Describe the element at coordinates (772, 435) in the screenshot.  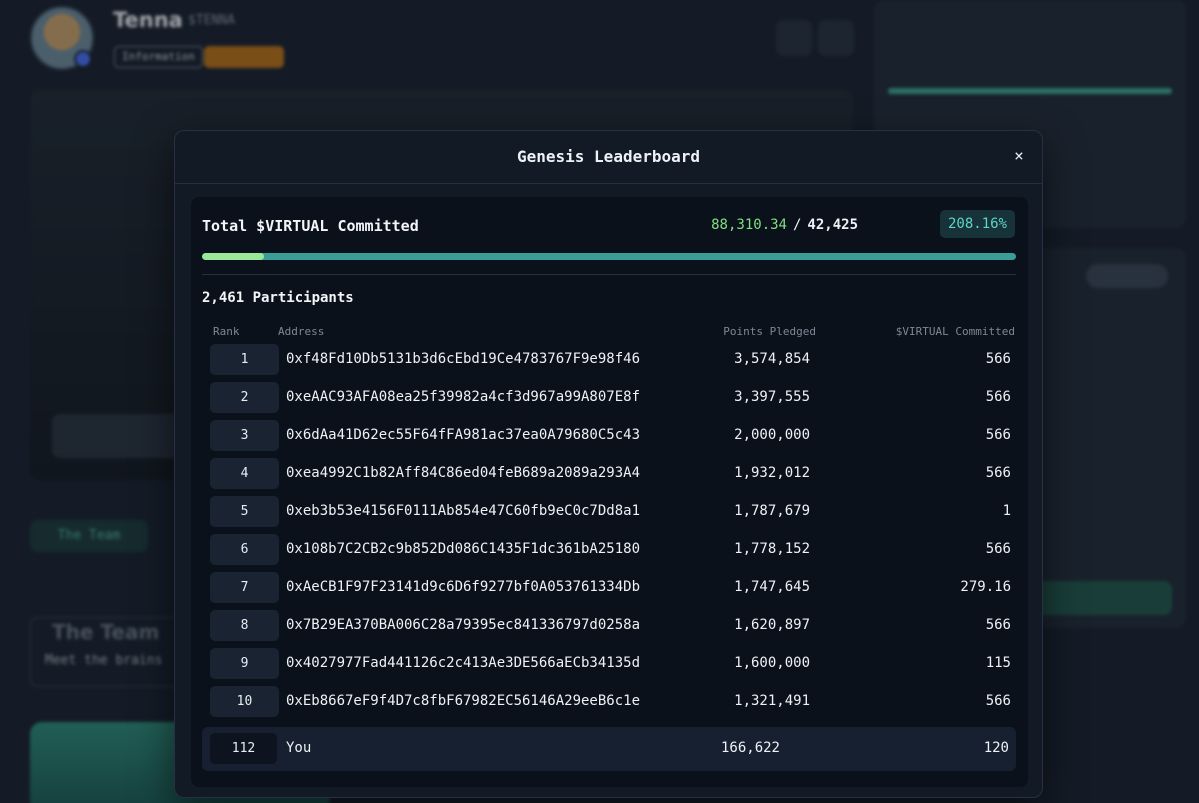
I see `points-cell: 2,000,000` at that location.